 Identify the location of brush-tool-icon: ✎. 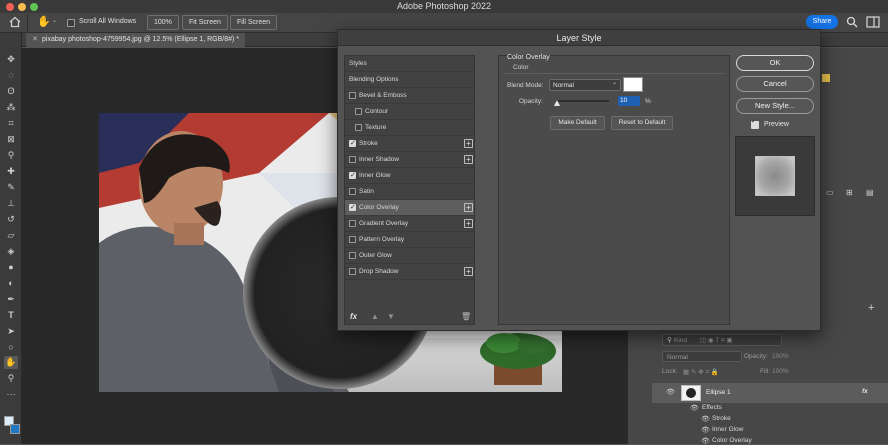
(11, 187).